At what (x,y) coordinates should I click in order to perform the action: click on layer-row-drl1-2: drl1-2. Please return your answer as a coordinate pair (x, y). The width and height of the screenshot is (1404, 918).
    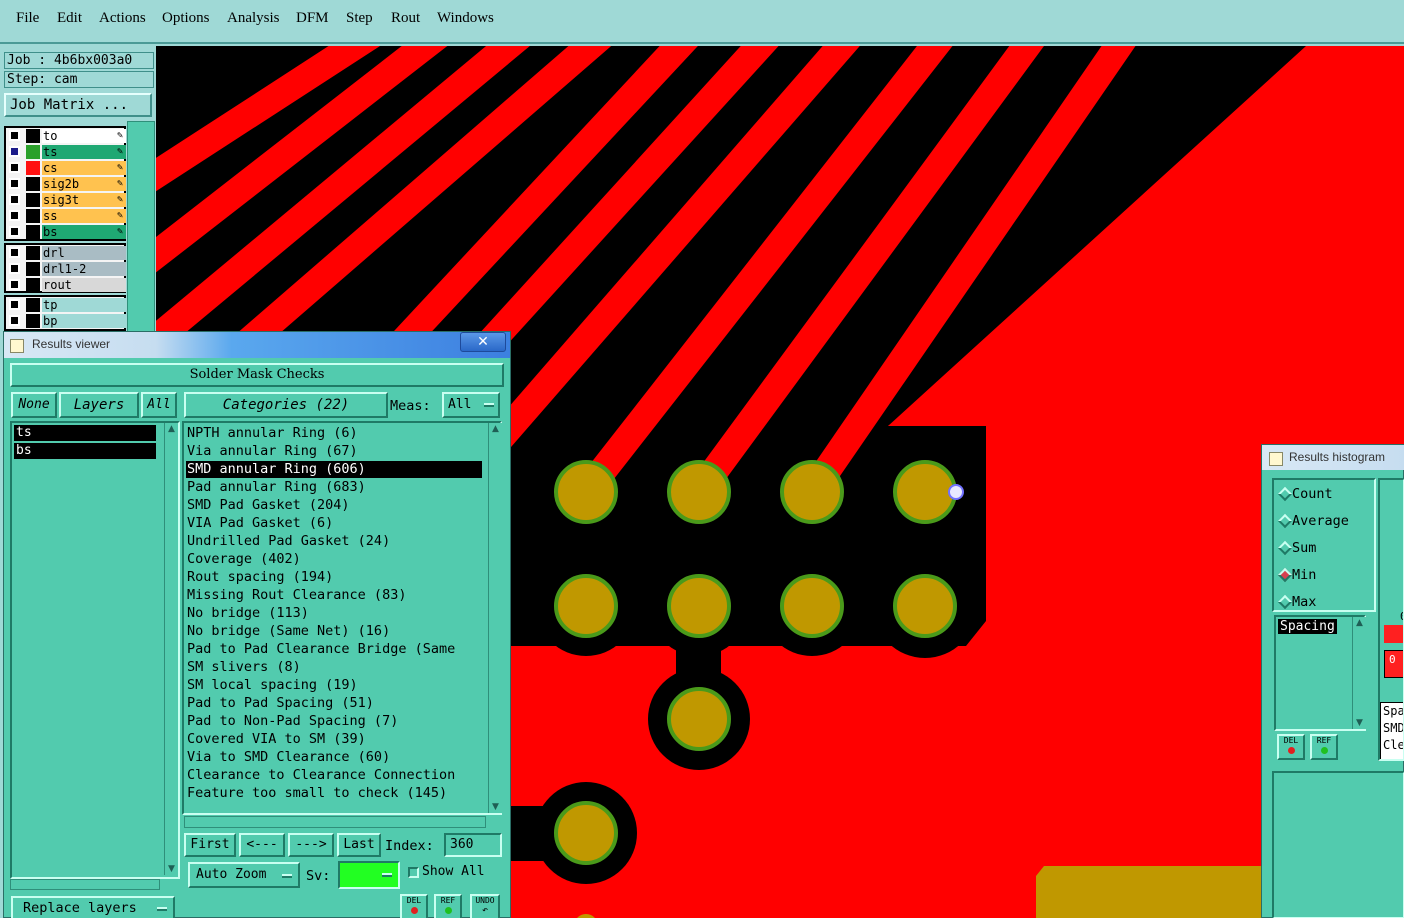
    Looking at the image, I should click on (66, 269).